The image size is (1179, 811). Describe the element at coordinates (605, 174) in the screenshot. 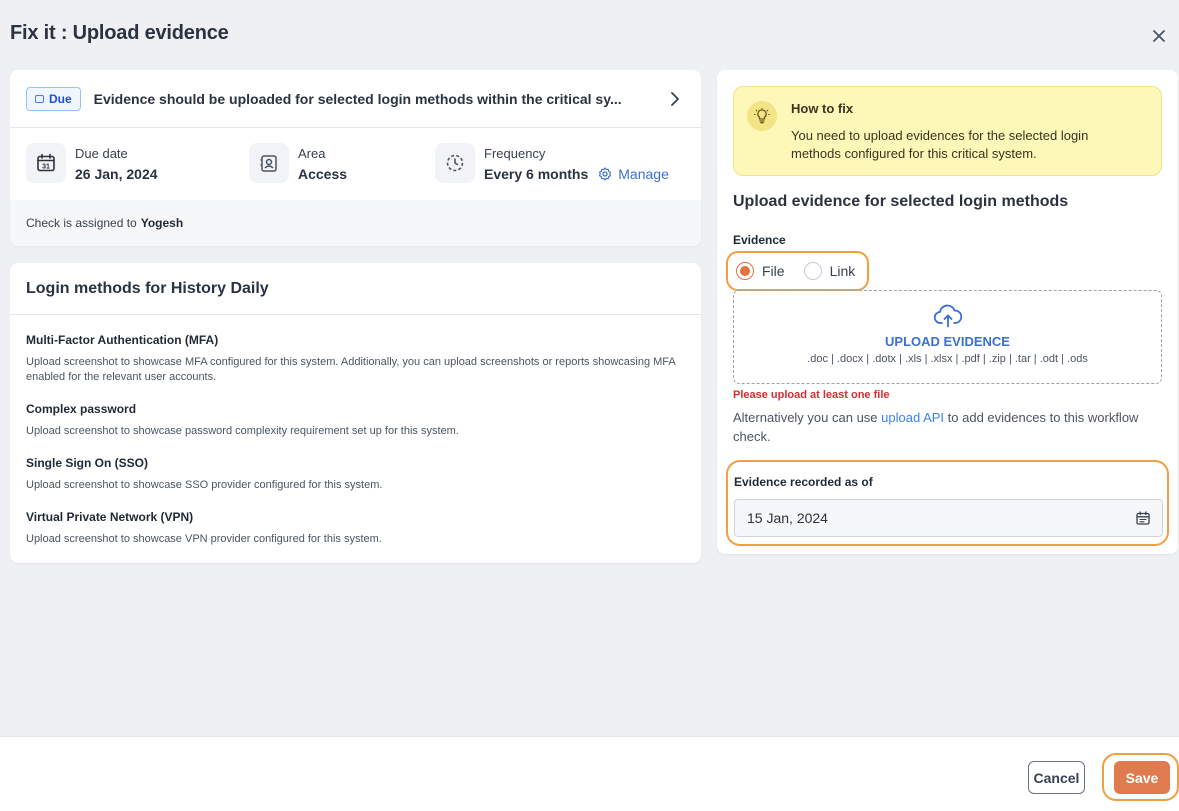

I see `gear-icon` at that location.